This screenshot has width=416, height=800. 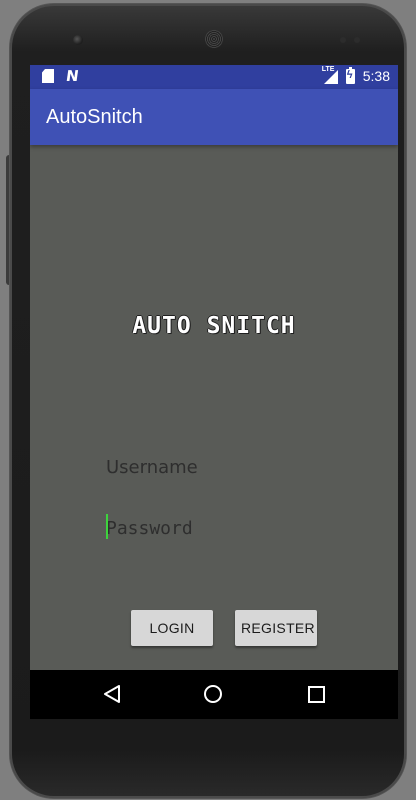 I want to click on password-input, so click(x=214, y=528).